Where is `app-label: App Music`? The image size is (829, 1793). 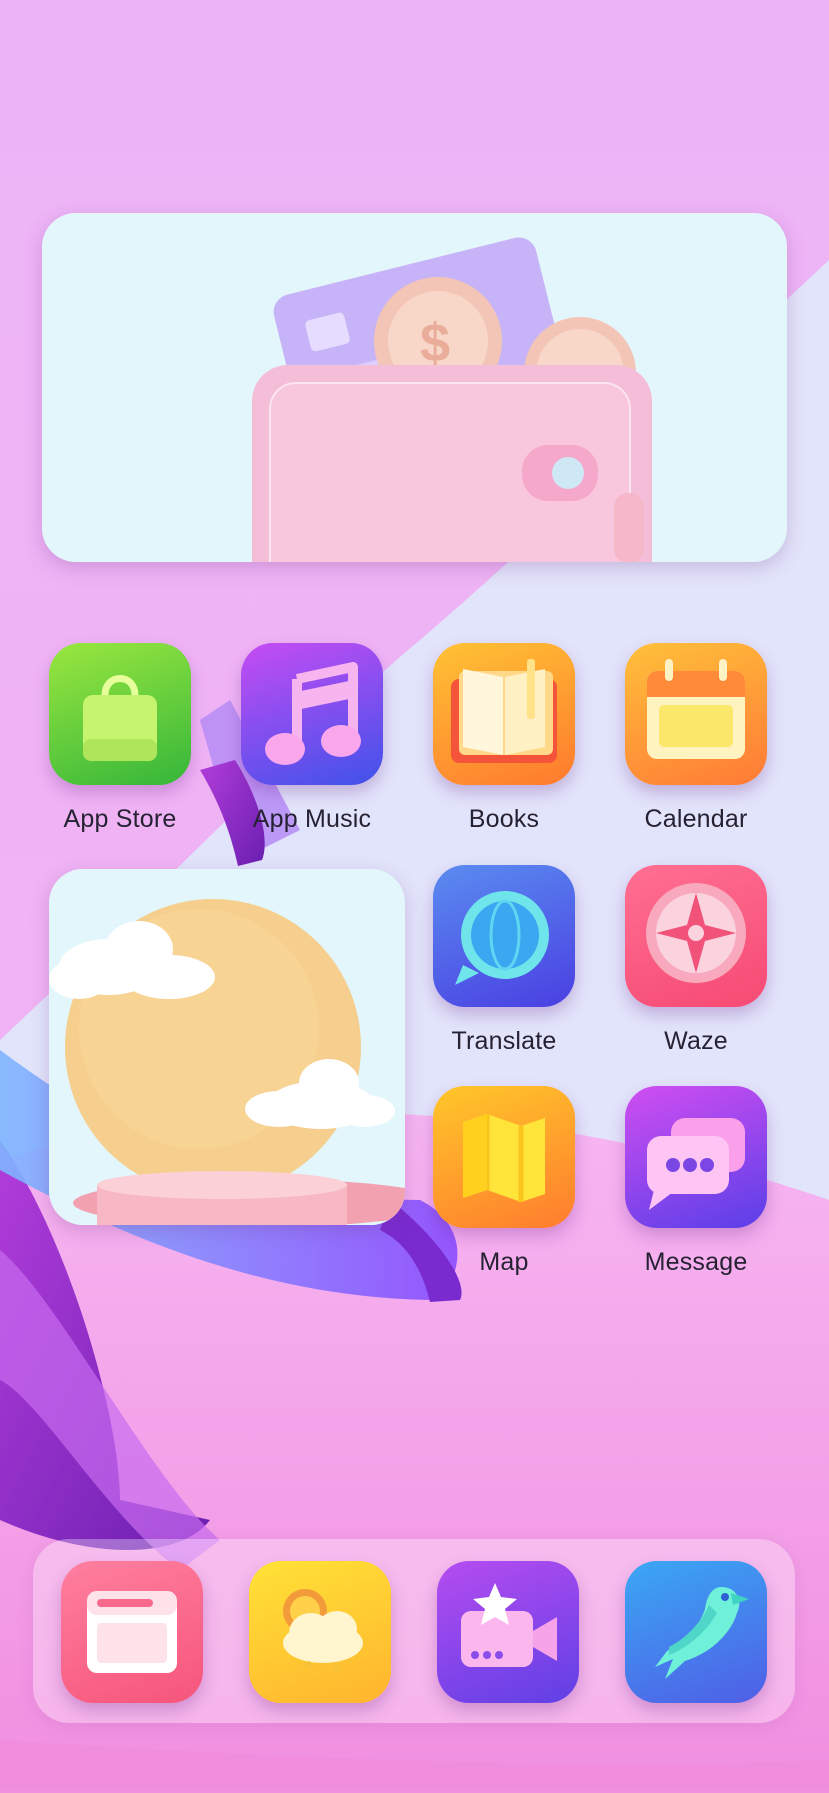 app-label: App Music is located at coordinates (312, 819).